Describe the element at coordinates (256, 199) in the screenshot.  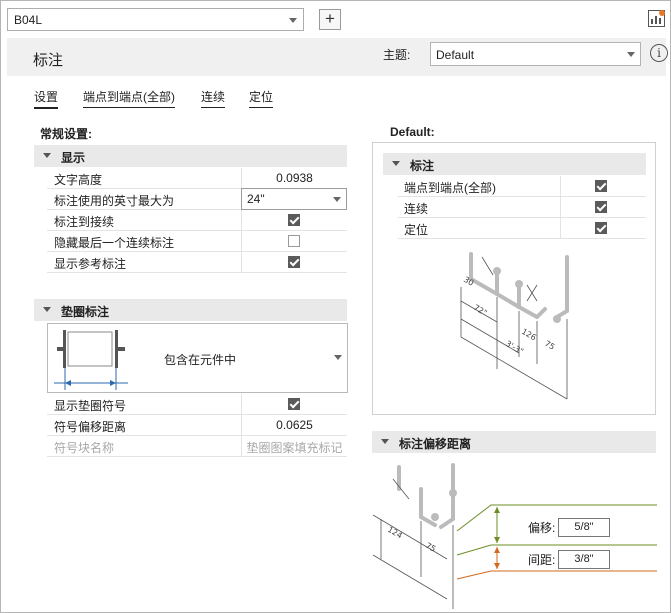
I see `max-inches-value: 24"` at that location.